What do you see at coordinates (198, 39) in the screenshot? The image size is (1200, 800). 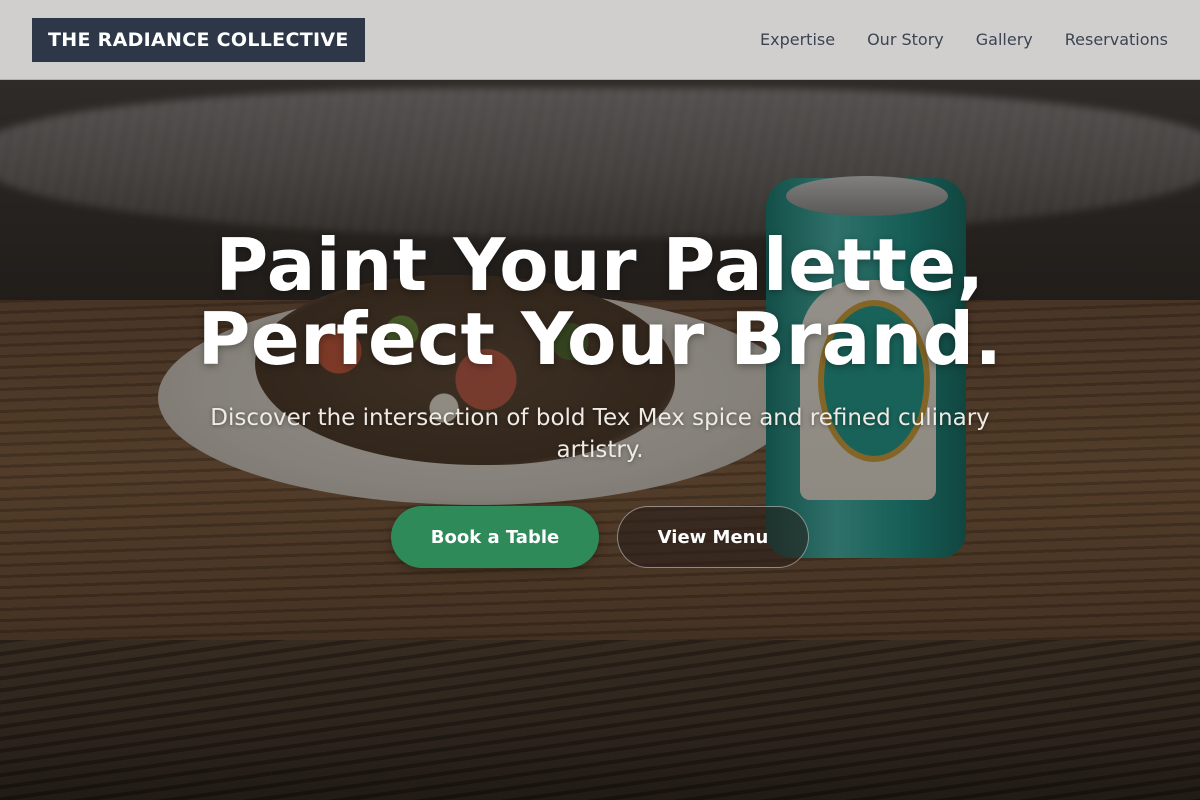 I see `brand-logo: THE RADIANCE COLLECTIVE` at bounding box center [198, 39].